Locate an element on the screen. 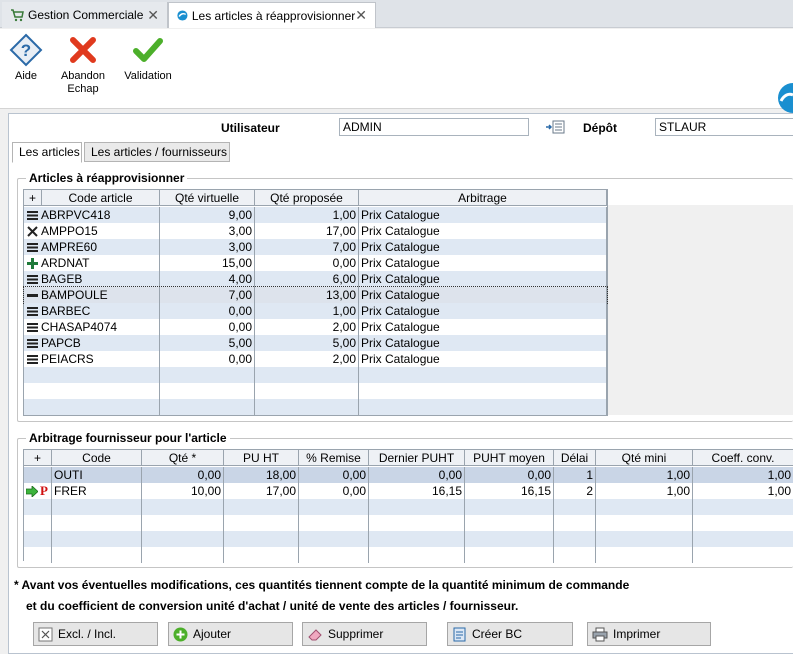 The image size is (793, 654). delete-button: Supprimer is located at coordinates (364, 634).